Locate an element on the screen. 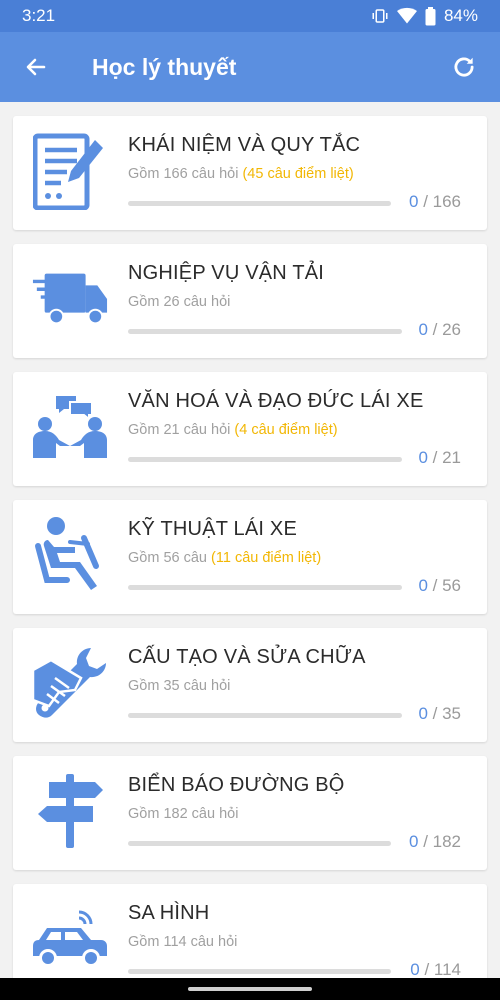  total-count: / 114 is located at coordinates (442, 969).